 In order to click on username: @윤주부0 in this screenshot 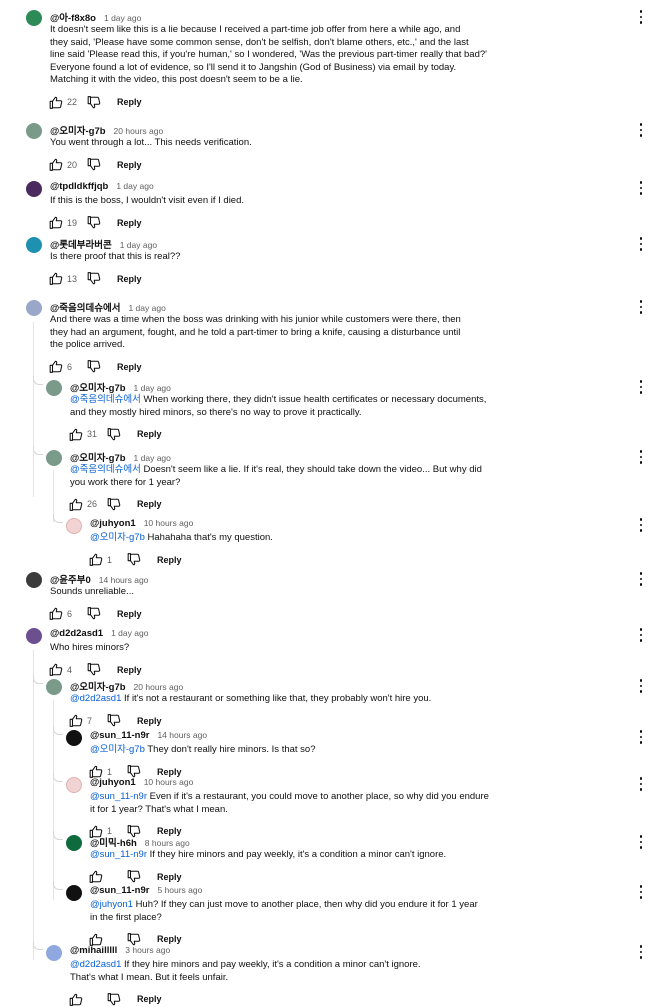, I will do `click(70, 580)`.